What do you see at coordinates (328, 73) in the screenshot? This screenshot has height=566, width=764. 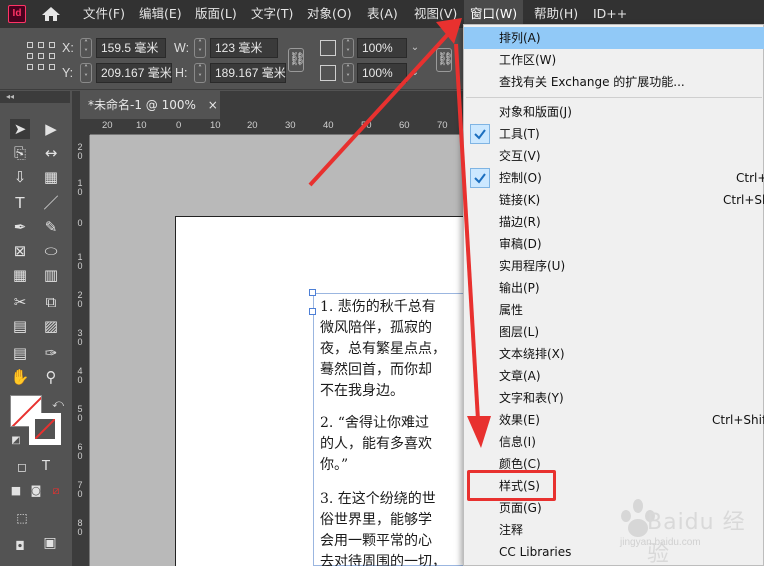 I see `scale-y-icon` at bounding box center [328, 73].